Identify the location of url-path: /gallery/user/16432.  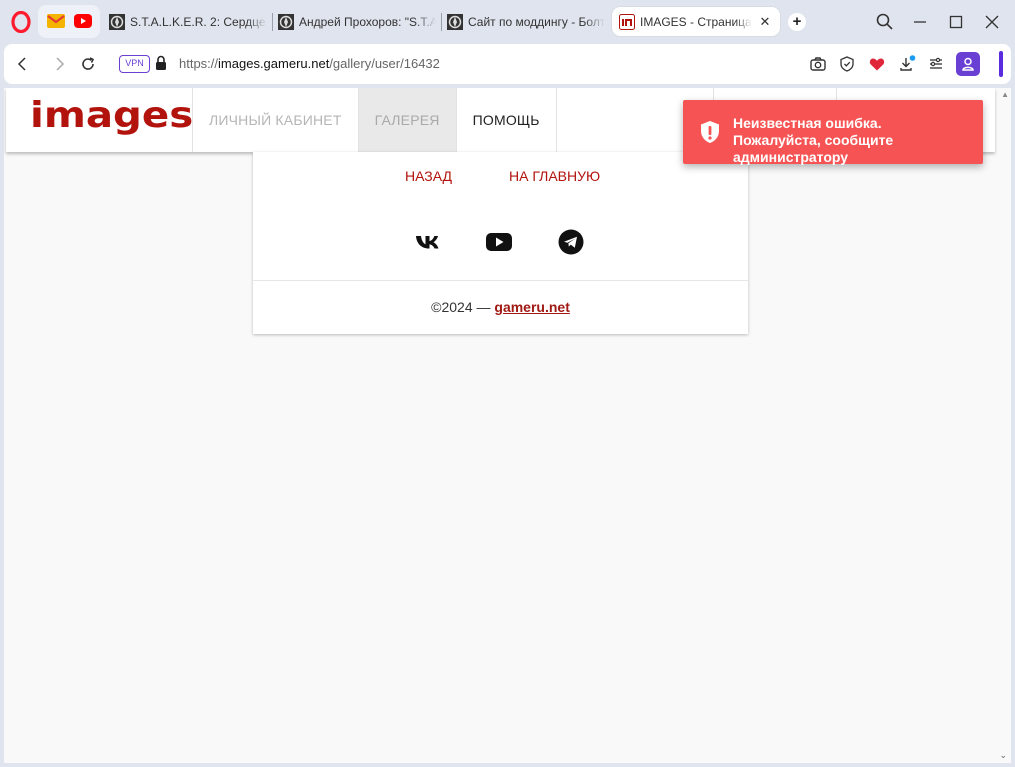
(384, 63).